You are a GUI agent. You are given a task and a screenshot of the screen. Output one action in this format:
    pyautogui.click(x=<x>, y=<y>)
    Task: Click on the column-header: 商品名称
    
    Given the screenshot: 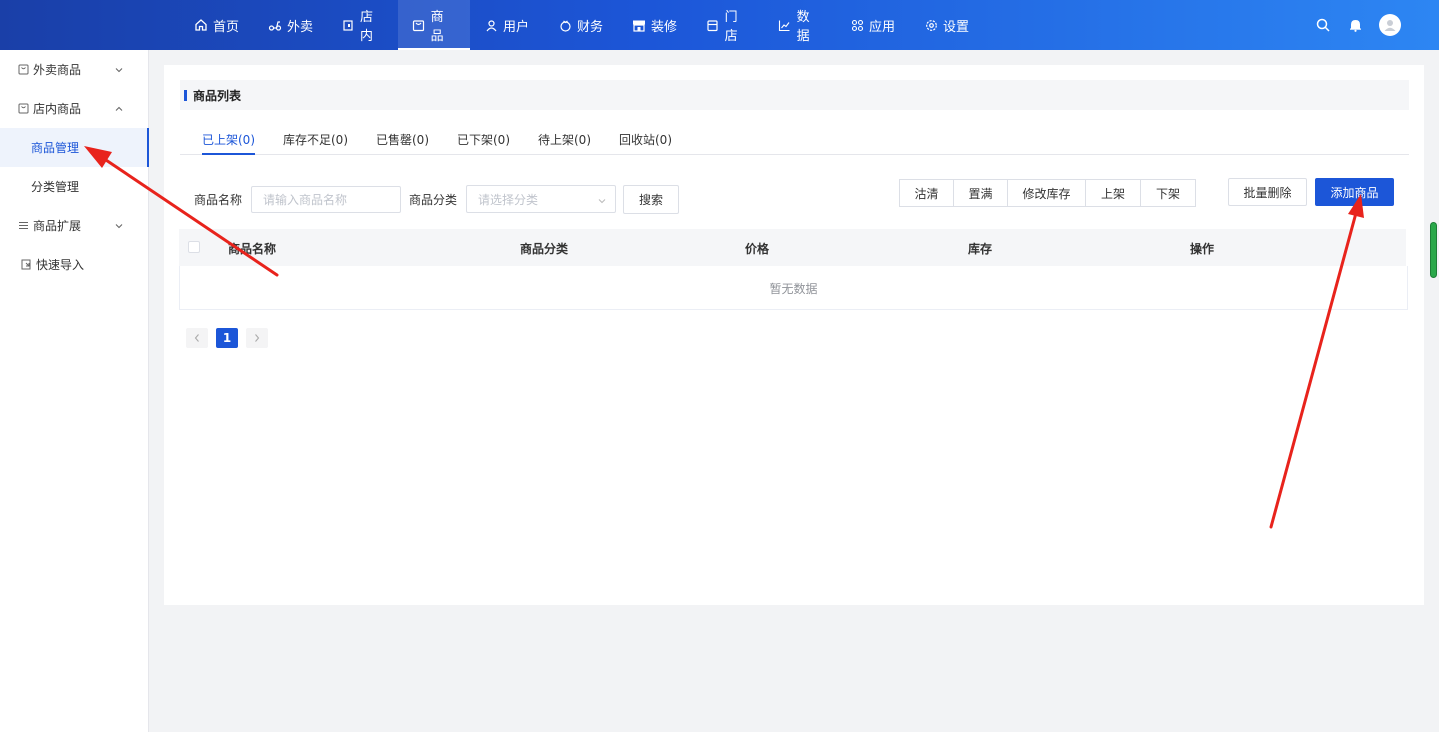 What is the action you would take?
    pyautogui.click(x=252, y=249)
    